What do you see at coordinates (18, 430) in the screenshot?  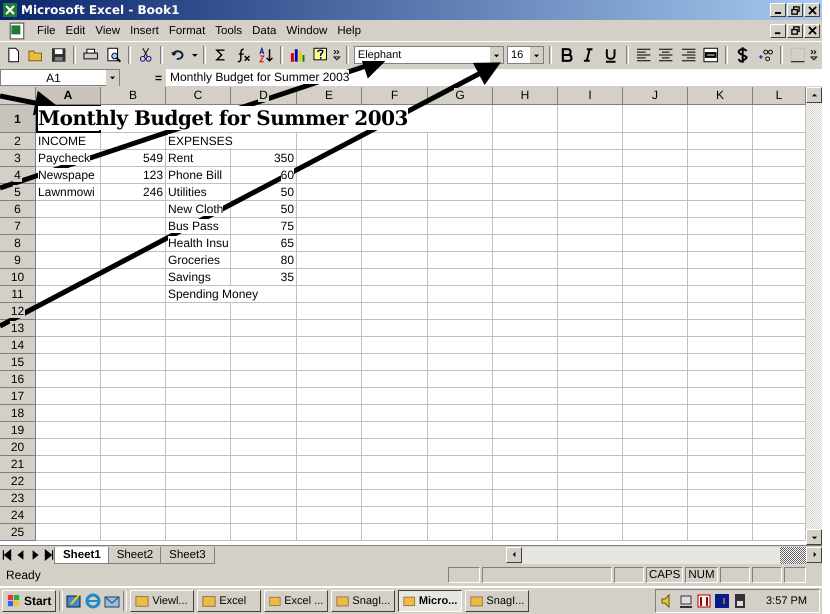 I see `row-header: 19` at bounding box center [18, 430].